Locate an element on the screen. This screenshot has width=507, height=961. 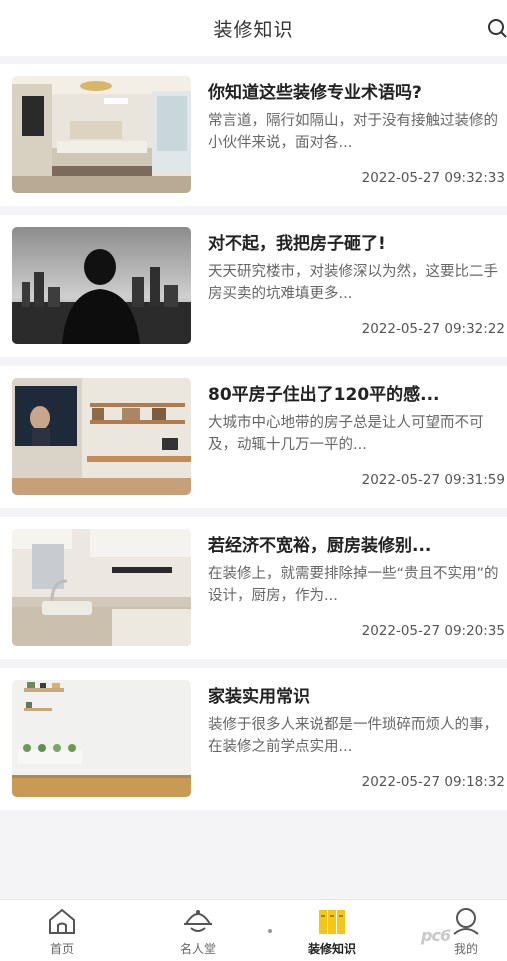
article-date: 2022-05-27 09:32:22 is located at coordinates (433, 329).